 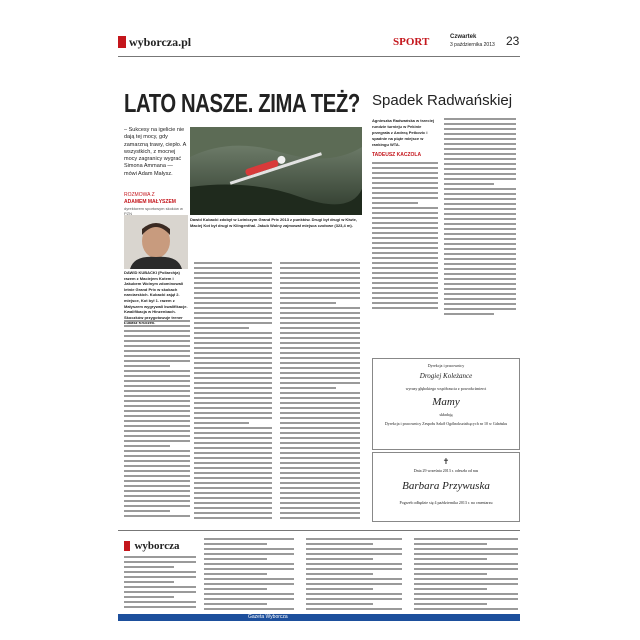 I want to click on footer-bar-text: Gazeta Wyborcza, so click(x=268, y=617).